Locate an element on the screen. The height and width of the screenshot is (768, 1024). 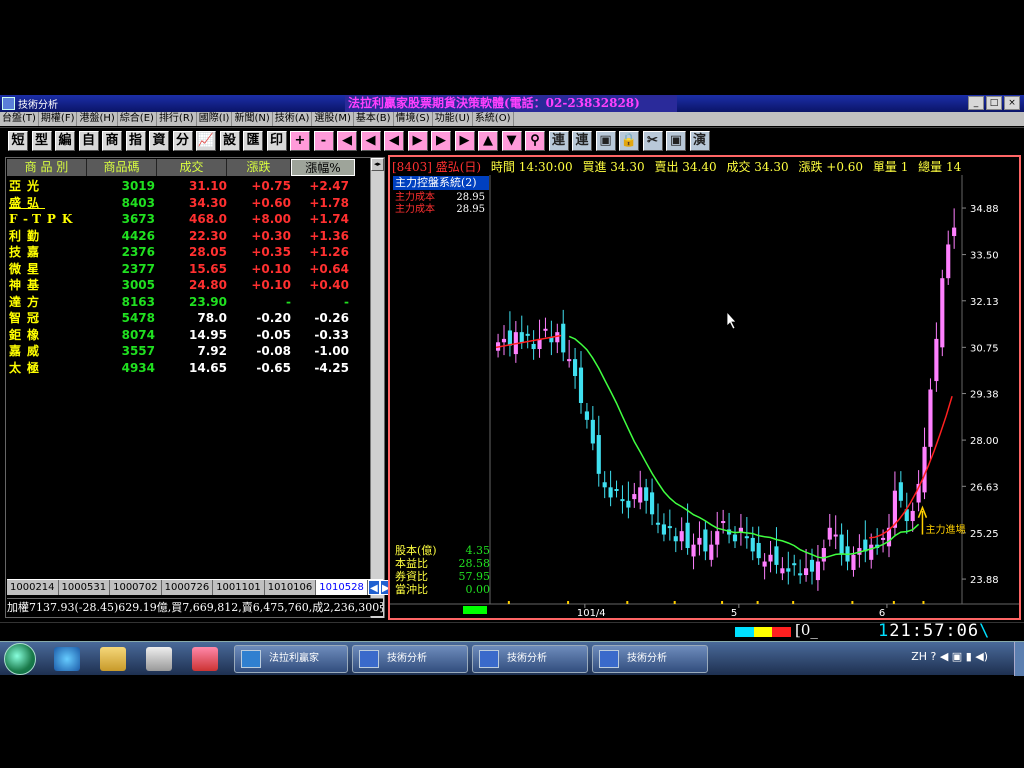
col-header-code: 商品碼 is located at coordinates (122, 167).